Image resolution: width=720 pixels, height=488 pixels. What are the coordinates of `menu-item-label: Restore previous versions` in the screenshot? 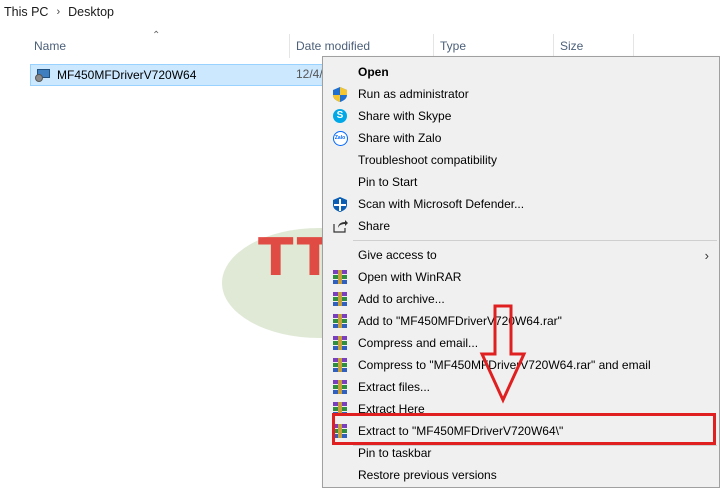 It's located at (427, 475).